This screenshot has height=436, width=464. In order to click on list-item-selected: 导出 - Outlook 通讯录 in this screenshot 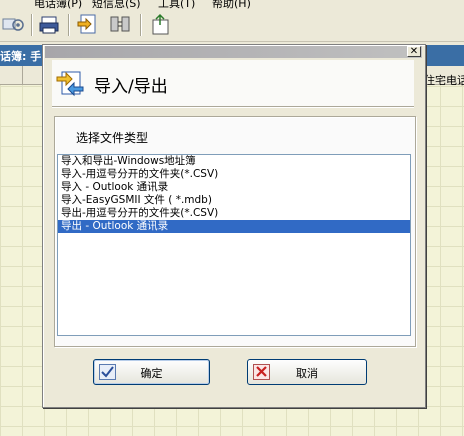, I will do `click(234, 226)`.